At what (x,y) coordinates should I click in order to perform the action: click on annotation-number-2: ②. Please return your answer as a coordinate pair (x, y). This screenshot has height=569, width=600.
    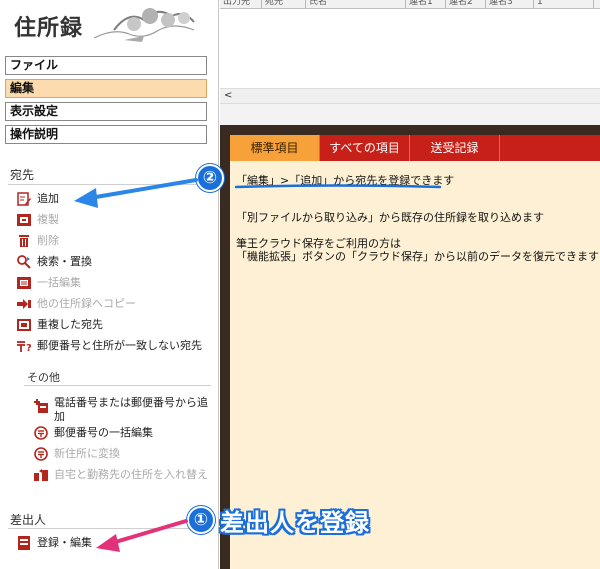
    Looking at the image, I should click on (210, 178).